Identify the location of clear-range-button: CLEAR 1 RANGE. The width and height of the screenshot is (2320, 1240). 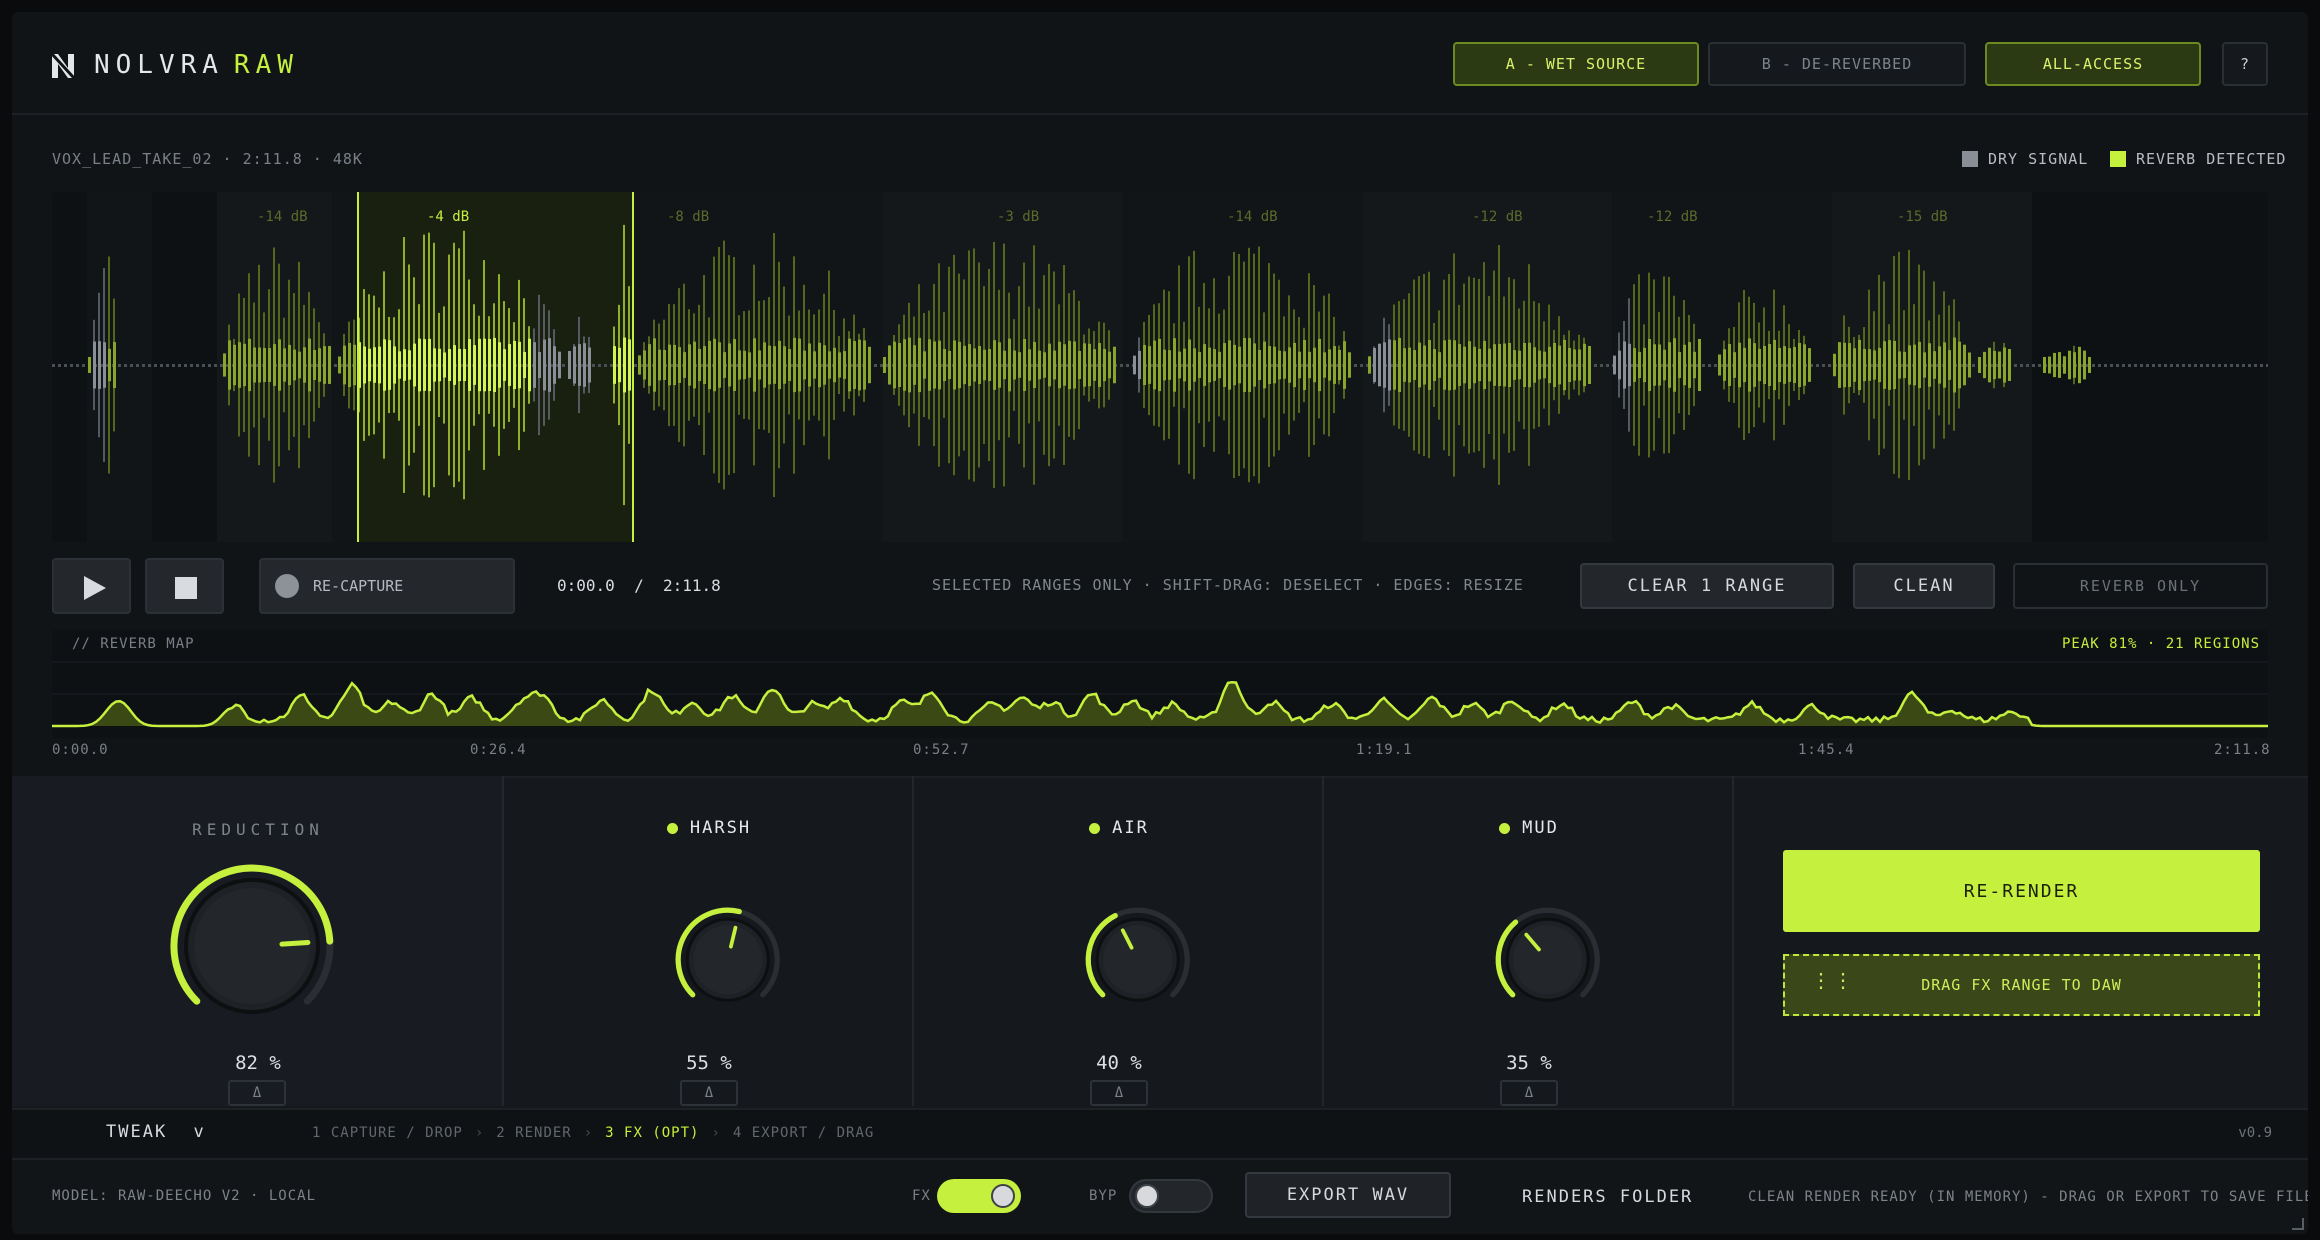
(1707, 586).